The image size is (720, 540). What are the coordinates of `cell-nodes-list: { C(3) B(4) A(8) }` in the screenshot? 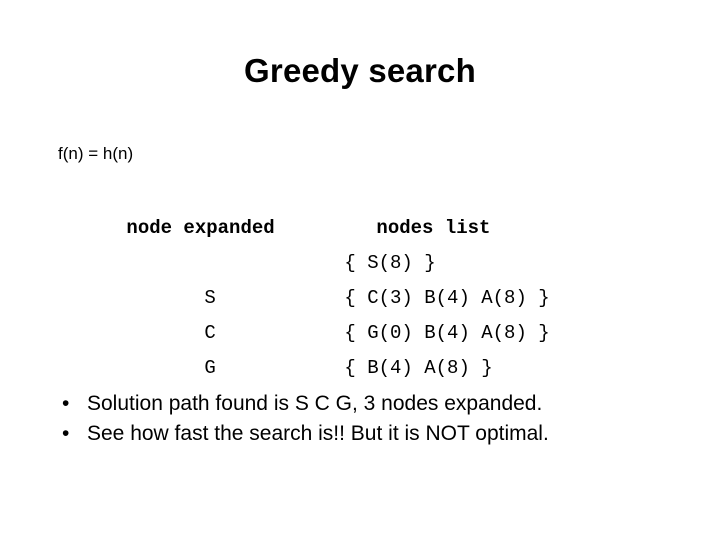 It's located at (447, 298).